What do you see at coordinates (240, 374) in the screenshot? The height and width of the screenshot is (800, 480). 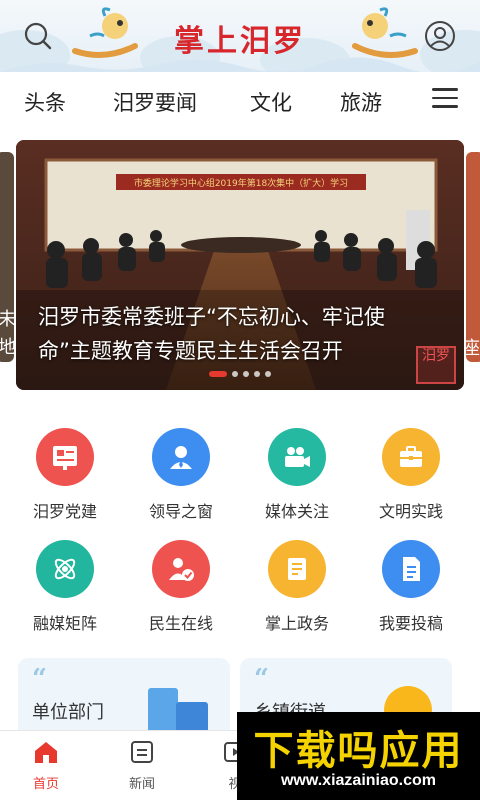 I see `carousel-indicator` at bounding box center [240, 374].